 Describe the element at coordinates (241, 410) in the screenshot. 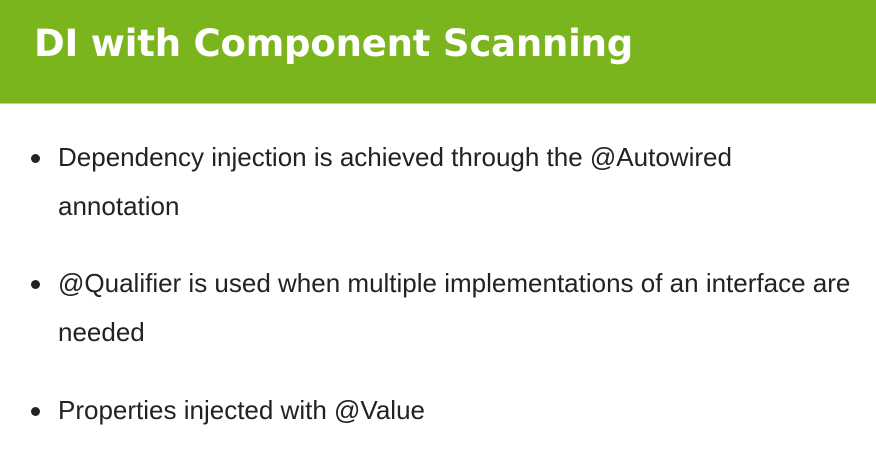

I see `bullet-text: Properties injected with @Value` at that location.